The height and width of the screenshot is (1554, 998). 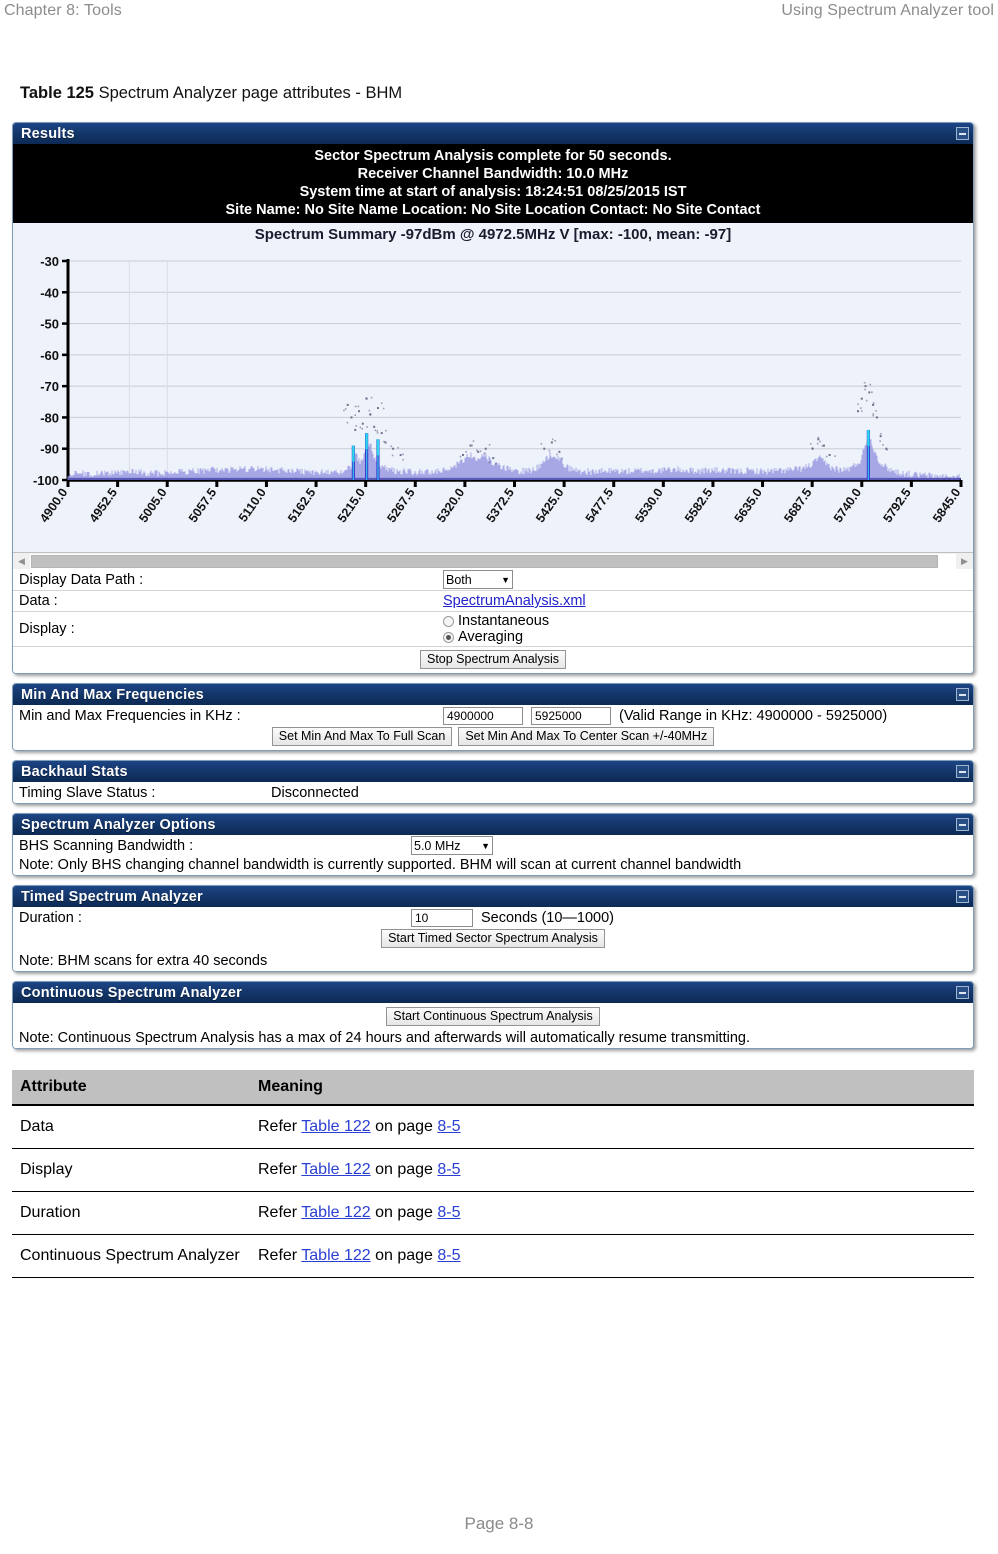 I want to click on set-center-scan-button: Set Min And Max To Center Scan +/-40MHz, so click(x=586, y=736).